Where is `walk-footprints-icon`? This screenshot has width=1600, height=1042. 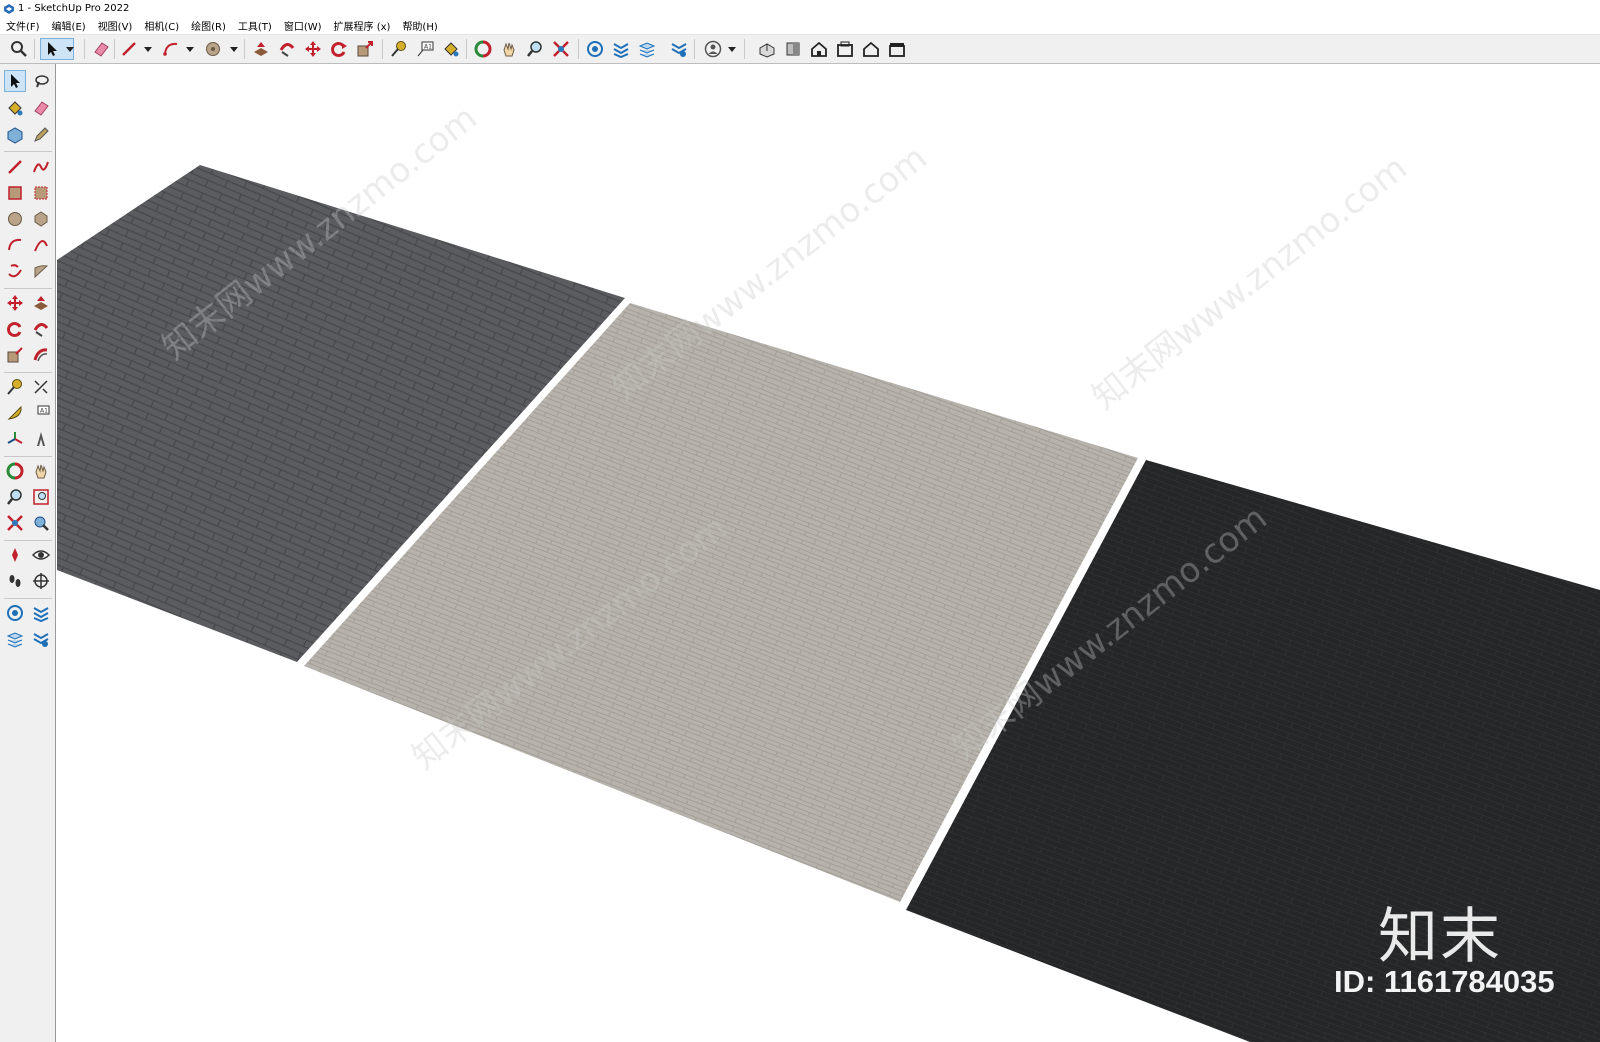 walk-footprints-icon is located at coordinates (15, 581).